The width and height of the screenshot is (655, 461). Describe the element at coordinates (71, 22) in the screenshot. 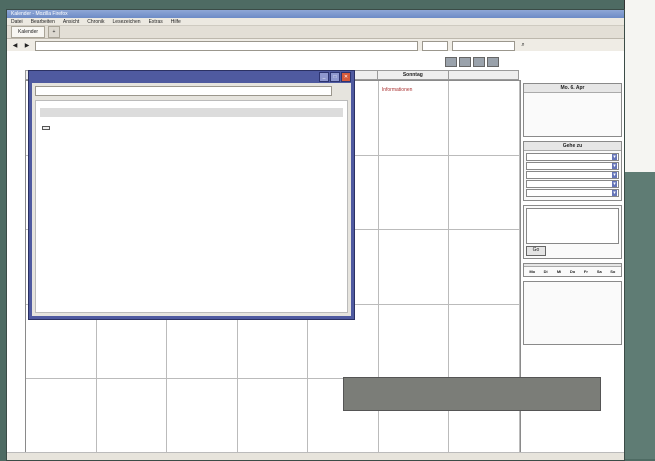

I see `menu-item-ansicht: Ansicht` at that location.